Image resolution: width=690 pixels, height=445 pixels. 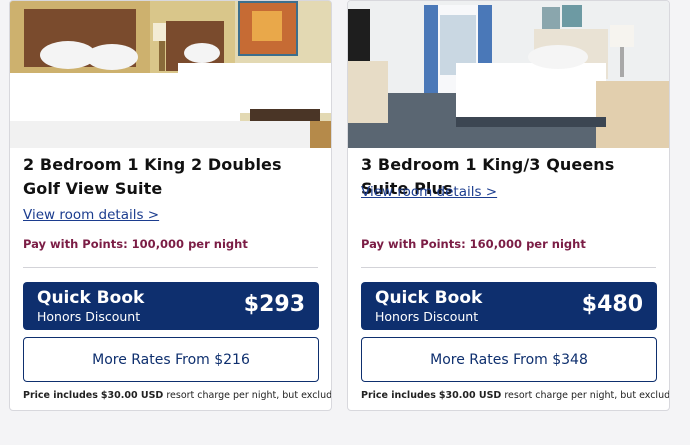 I want to click on points-price: Pay with Points: 100,000 per night, so click(x=135, y=244).